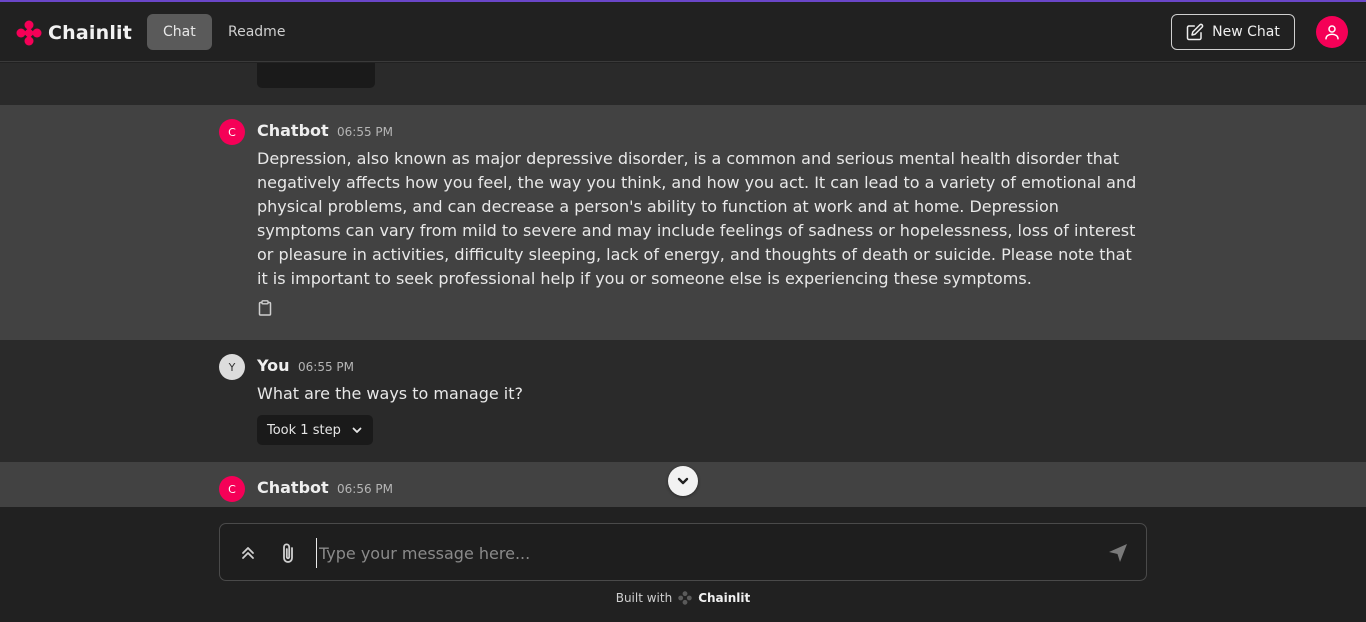 This screenshot has width=1366, height=622. Describe the element at coordinates (683, 84) in the screenshot. I see `message-previous-partial` at that location.